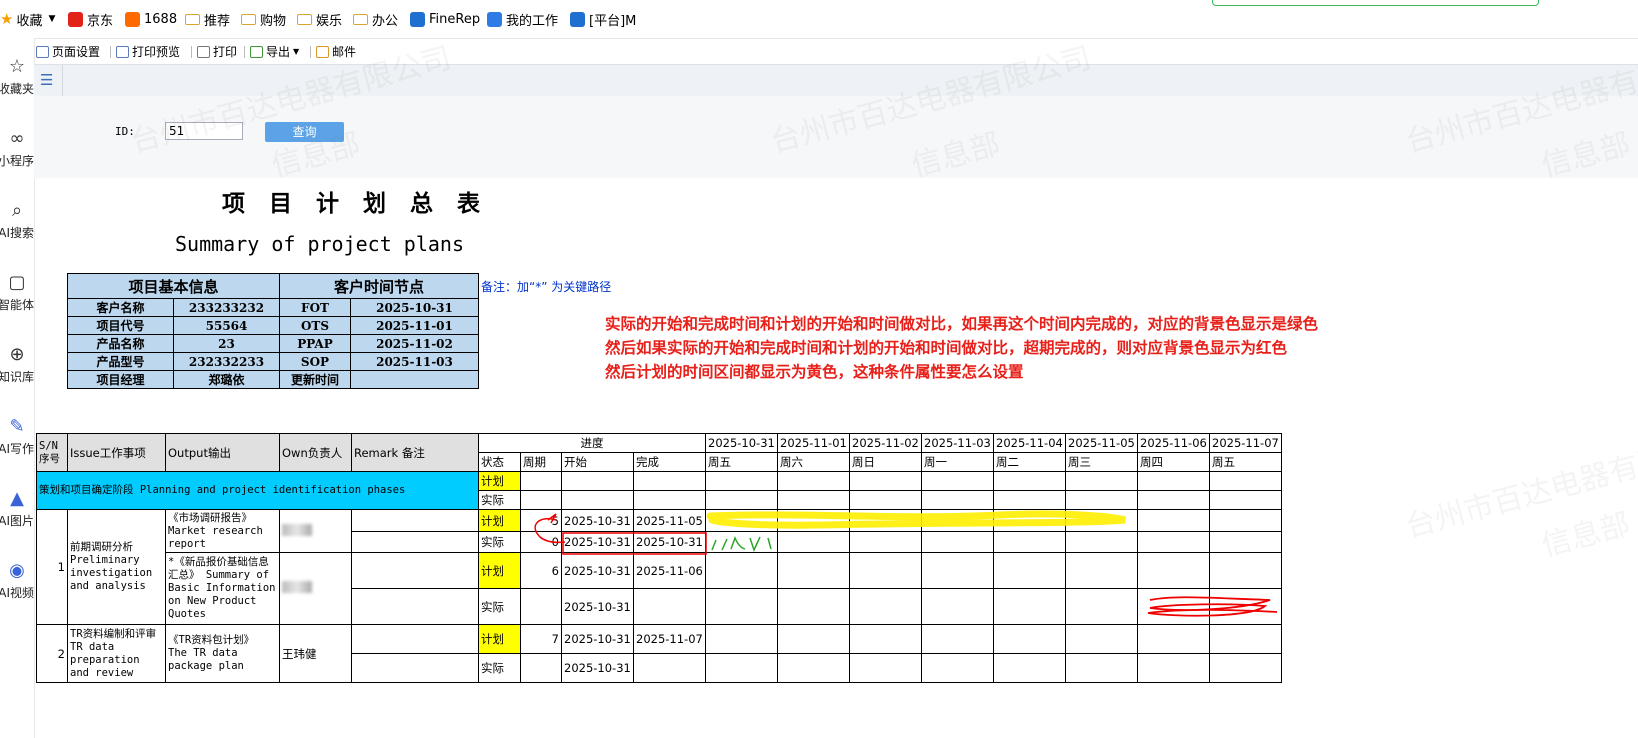  I want to click on bookmark-finereport: FineRep, so click(445, 19).